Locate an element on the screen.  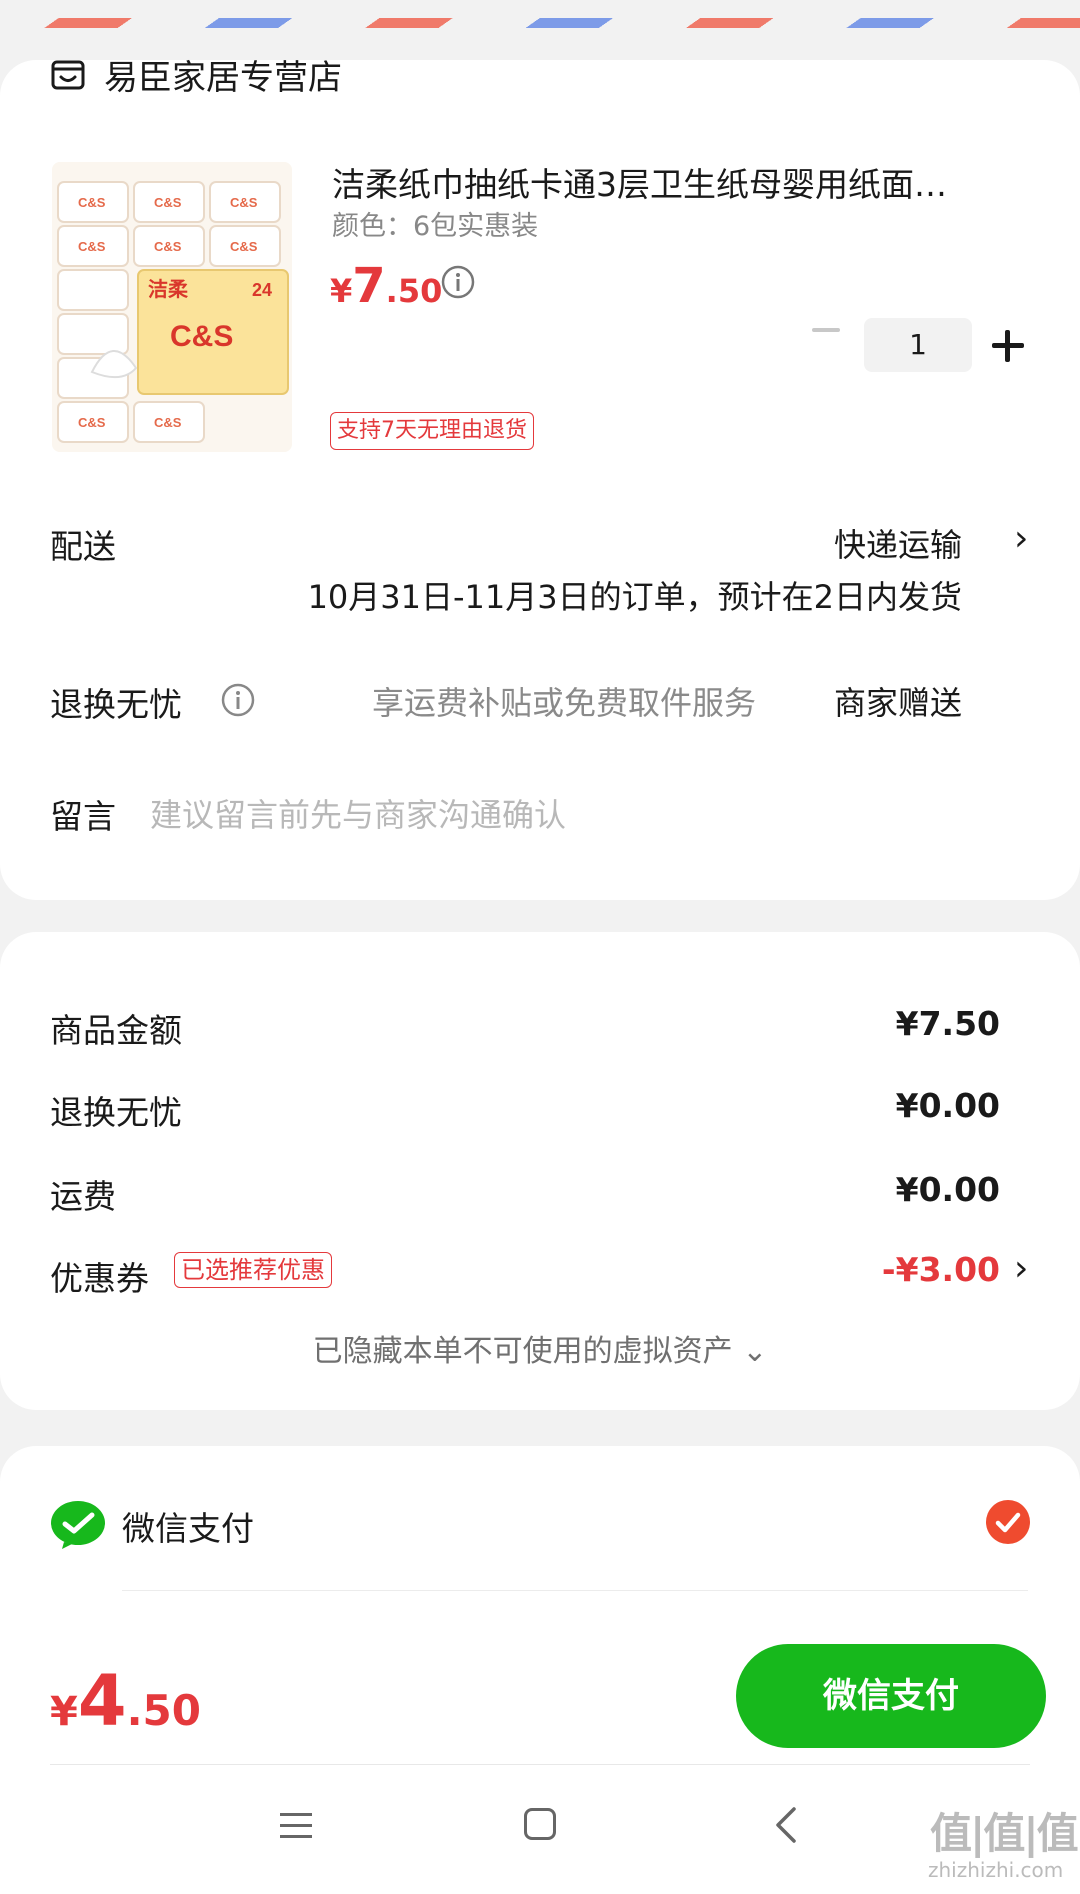
total-decimal: .50 is located at coordinates (163, 1710).